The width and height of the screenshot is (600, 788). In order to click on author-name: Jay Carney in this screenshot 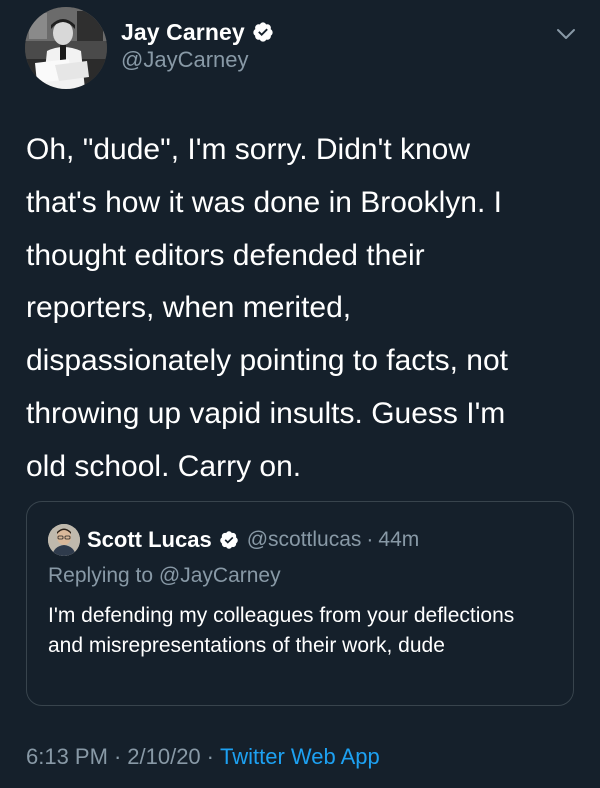, I will do `click(183, 32)`.